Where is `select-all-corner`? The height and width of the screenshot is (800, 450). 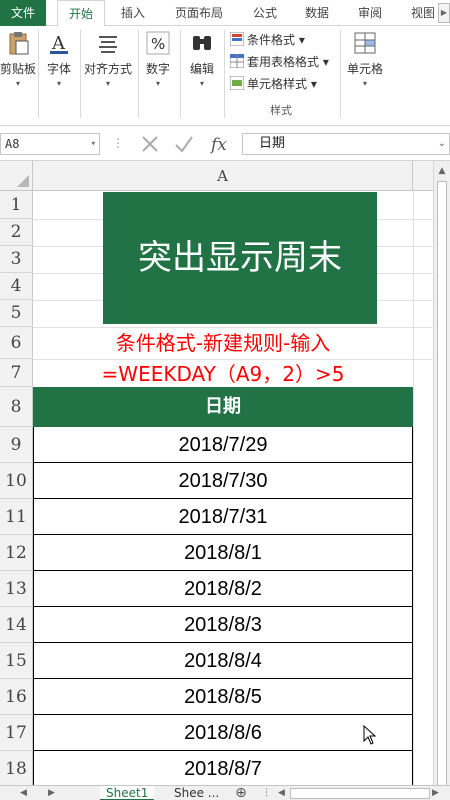 select-all-corner is located at coordinates (16, 176).